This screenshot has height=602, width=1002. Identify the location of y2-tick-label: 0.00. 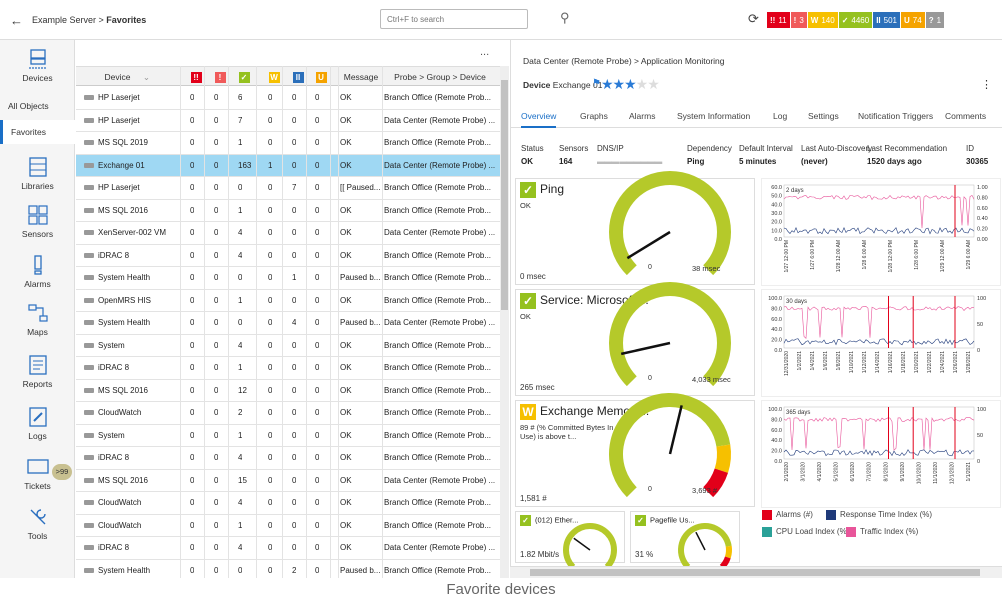
(982, 240).